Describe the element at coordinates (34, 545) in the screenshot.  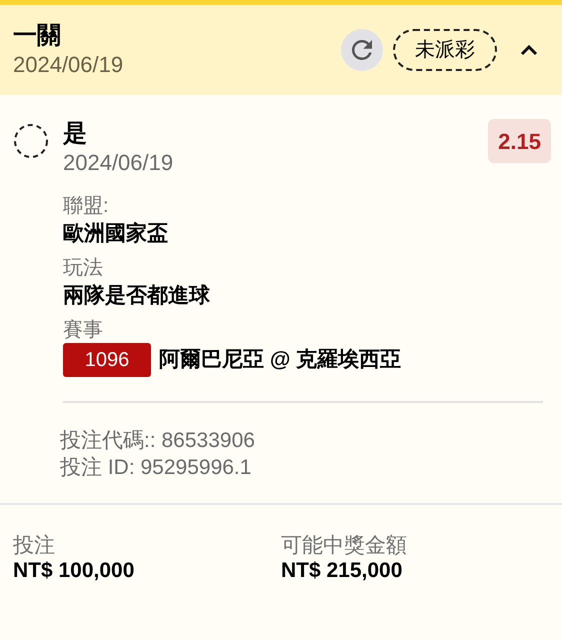
I see `total-label: 投注` at that location.